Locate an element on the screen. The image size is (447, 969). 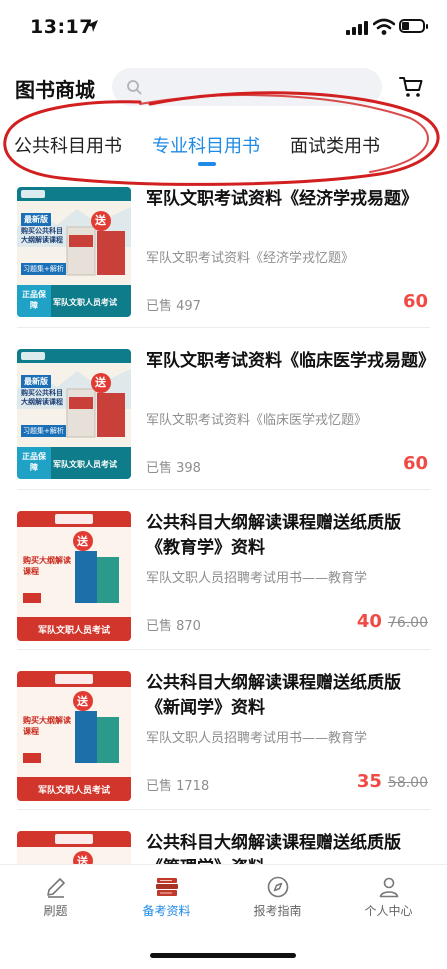
product-original-price: 58.00 is located at coordinates (407, 783).